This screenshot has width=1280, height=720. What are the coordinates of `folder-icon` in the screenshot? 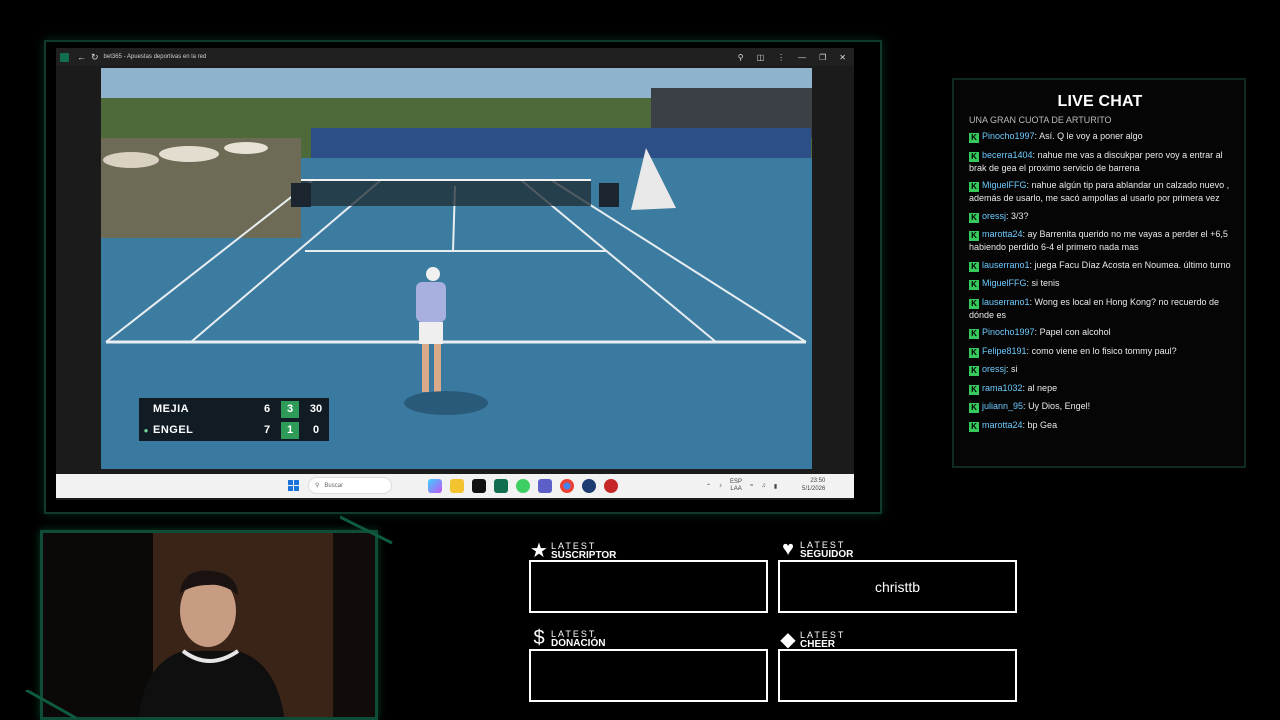 It's located at (457, 486).